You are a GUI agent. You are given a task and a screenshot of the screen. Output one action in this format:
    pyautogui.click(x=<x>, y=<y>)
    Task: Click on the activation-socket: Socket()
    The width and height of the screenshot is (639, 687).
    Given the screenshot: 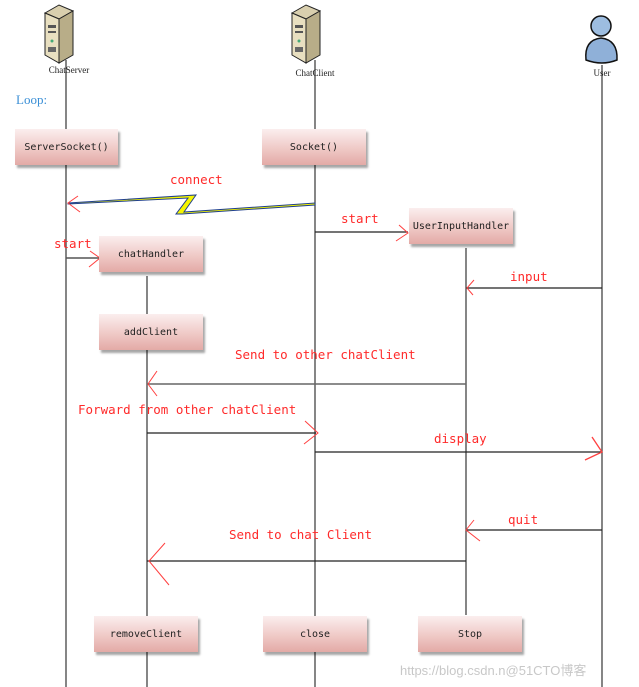 What is the action you would take?
    pyautogui.click(x=314, y=147)
    